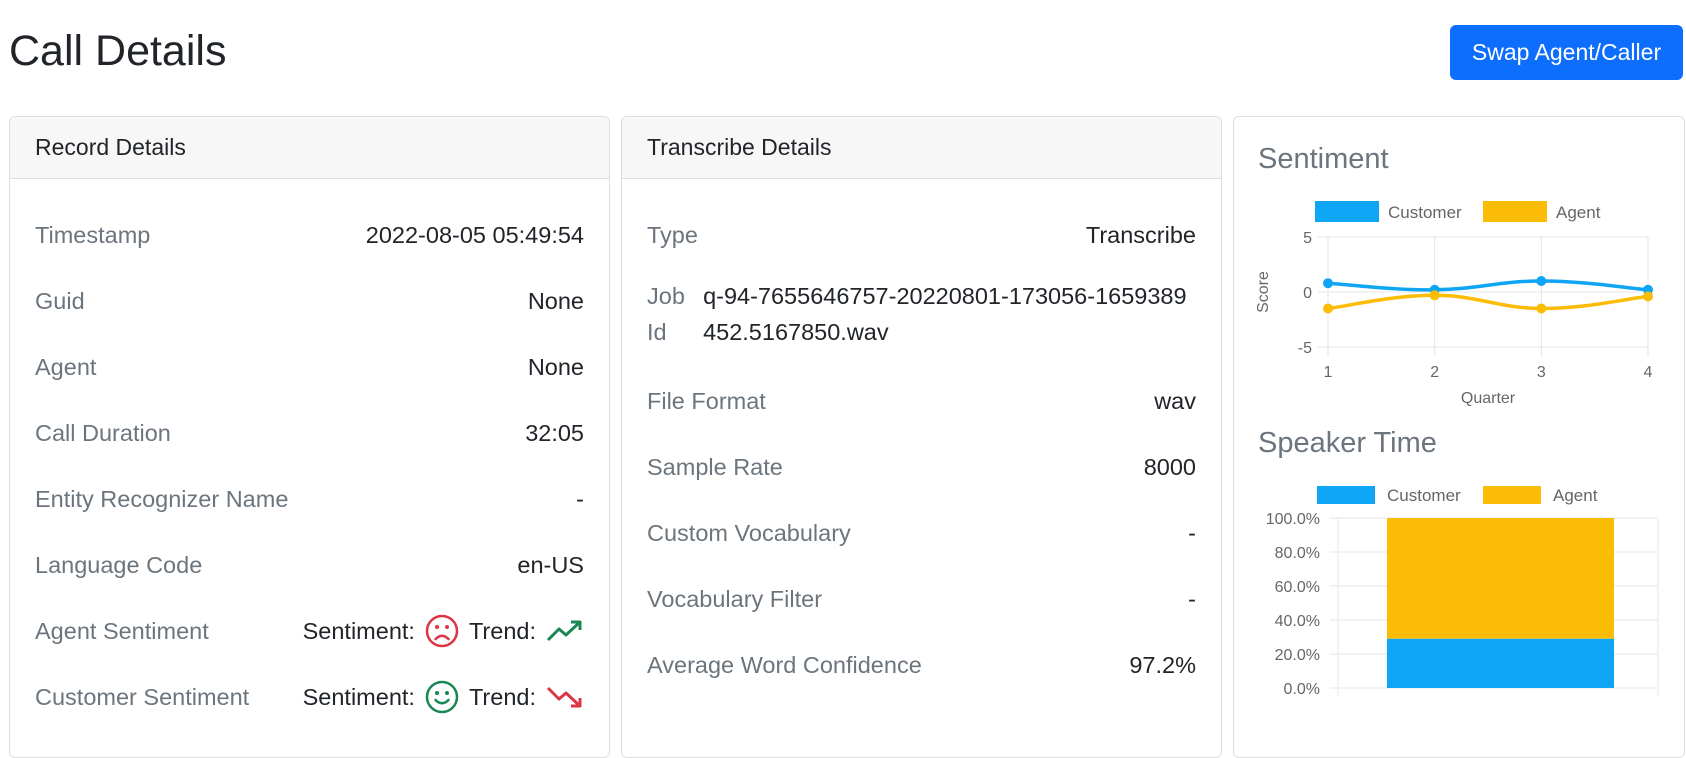 The image size is (1686, 758). I want to click on y-tick-label: 0, so click(1307, 293).